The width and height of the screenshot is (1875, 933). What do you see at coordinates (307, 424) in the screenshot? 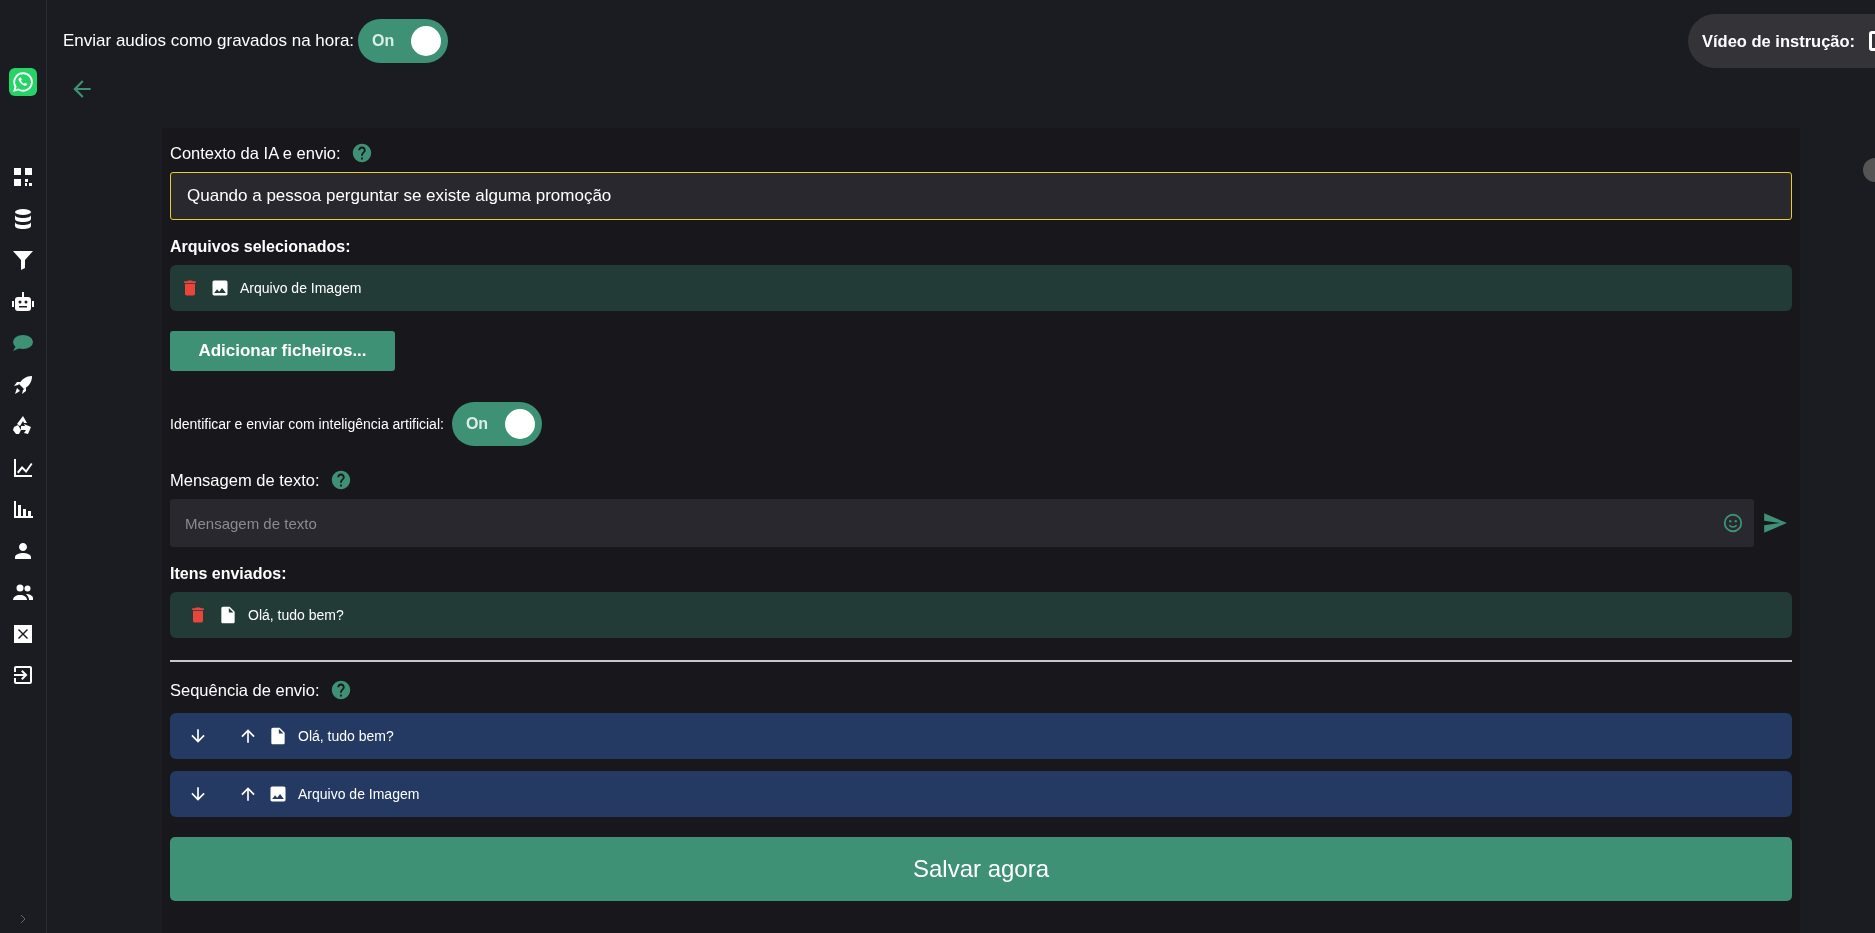
I see `ai-setting-label: Identificar e enviar com inteligência artificial:` at bounding box center [307, 424].